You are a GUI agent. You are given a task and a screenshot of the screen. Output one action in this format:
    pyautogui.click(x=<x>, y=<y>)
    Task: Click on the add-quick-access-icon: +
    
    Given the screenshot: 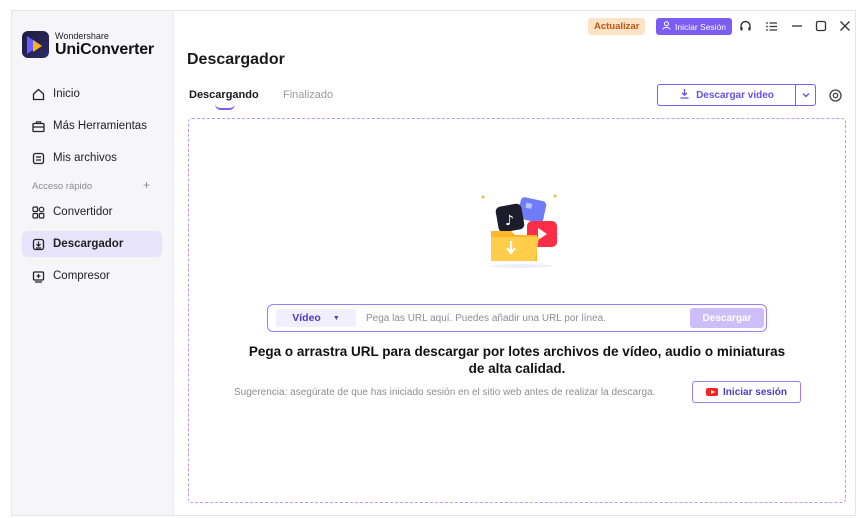 What is the action you would take?
    pyautogui.click(x=146, y=185)
    